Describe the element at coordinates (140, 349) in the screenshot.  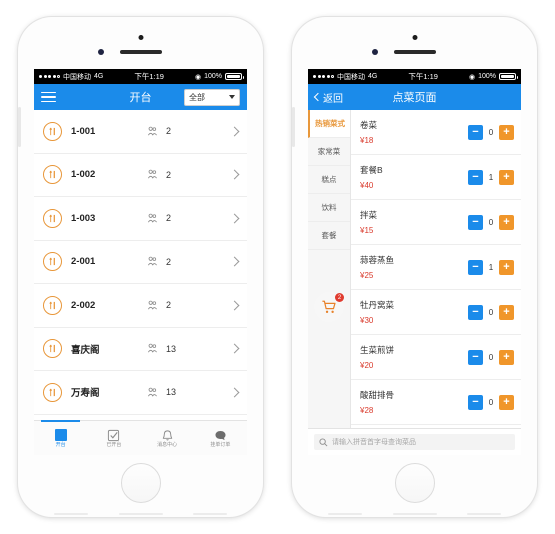
I see `table-row: 喜庆阁 13` at that location.